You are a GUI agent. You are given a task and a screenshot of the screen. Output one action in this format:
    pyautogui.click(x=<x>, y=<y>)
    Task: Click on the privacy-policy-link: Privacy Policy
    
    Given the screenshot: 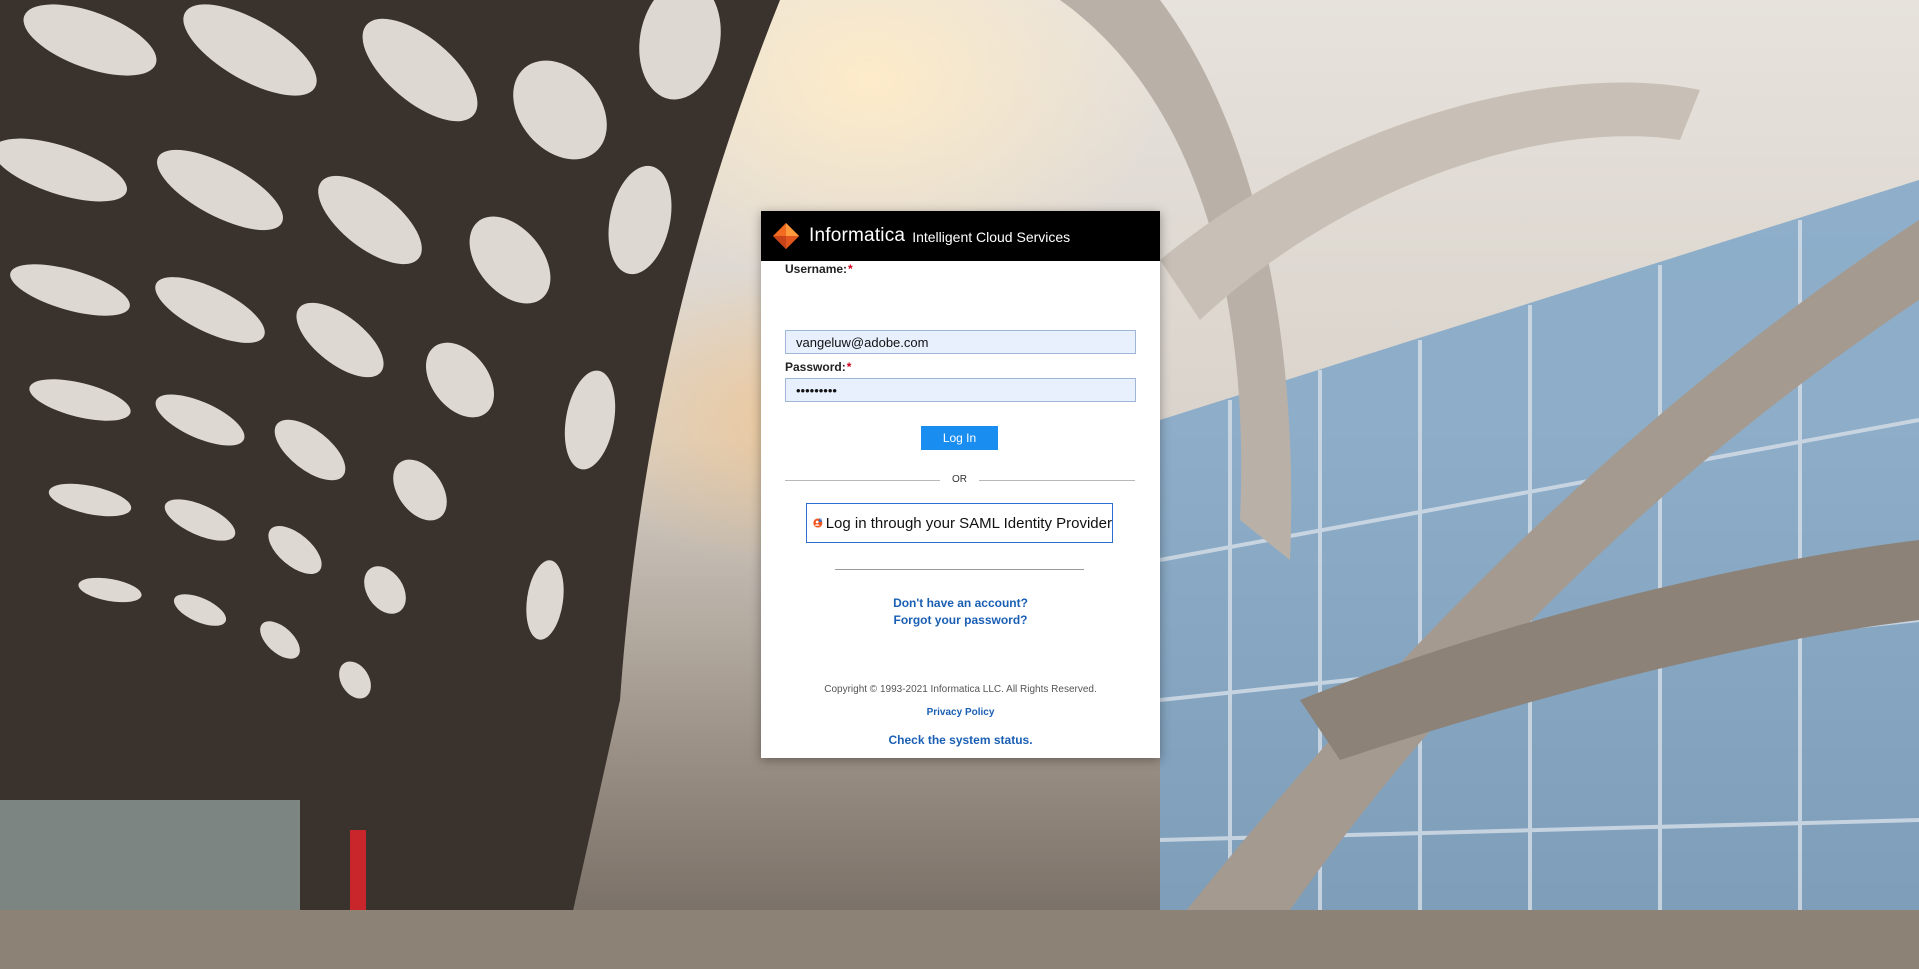 What is the action you would take?
    pyautogui.click(x=960, y=712)
    